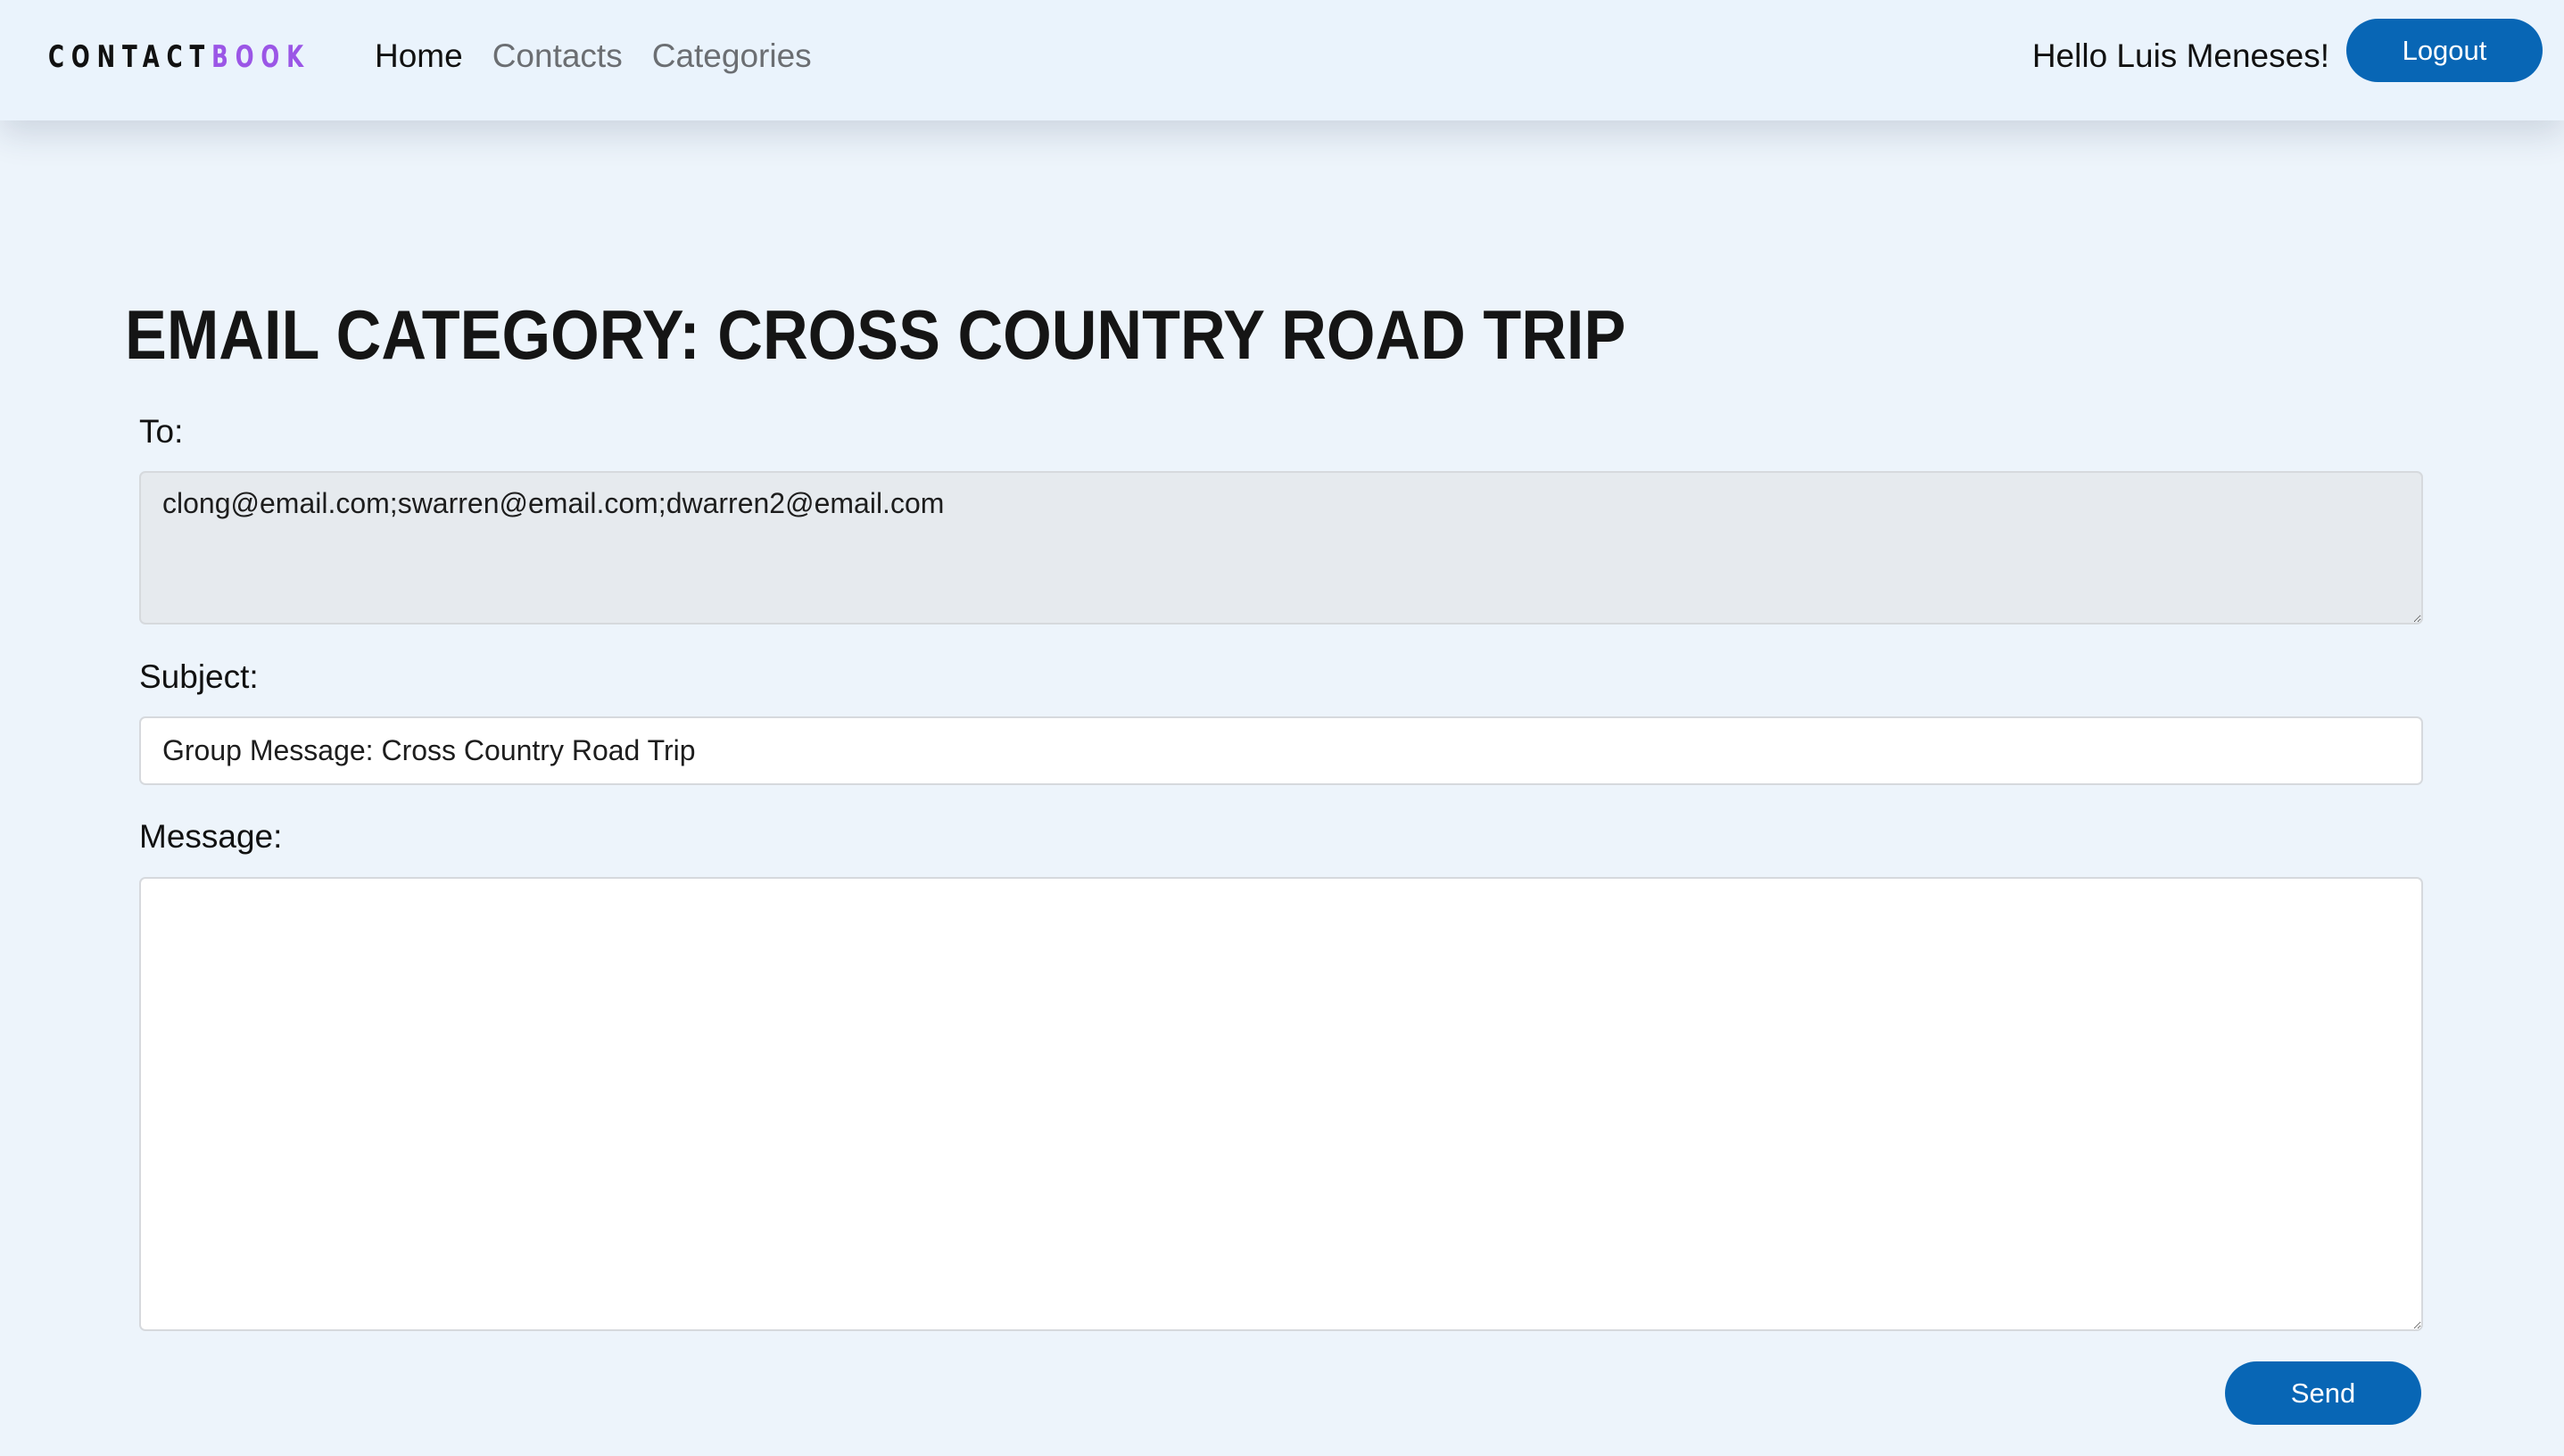 The height and width of the screenshot is (1456, 2564). I want to click on to-label: To:, so click(161, 432).